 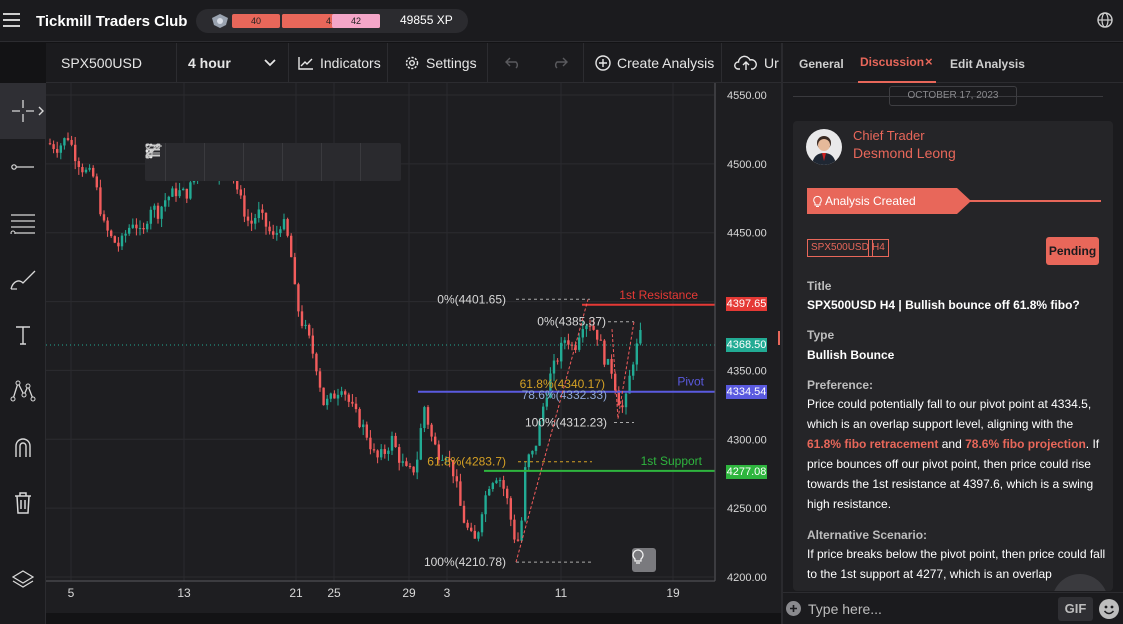 I want to click on settings-button: Settings, so click(x=438, y=63).